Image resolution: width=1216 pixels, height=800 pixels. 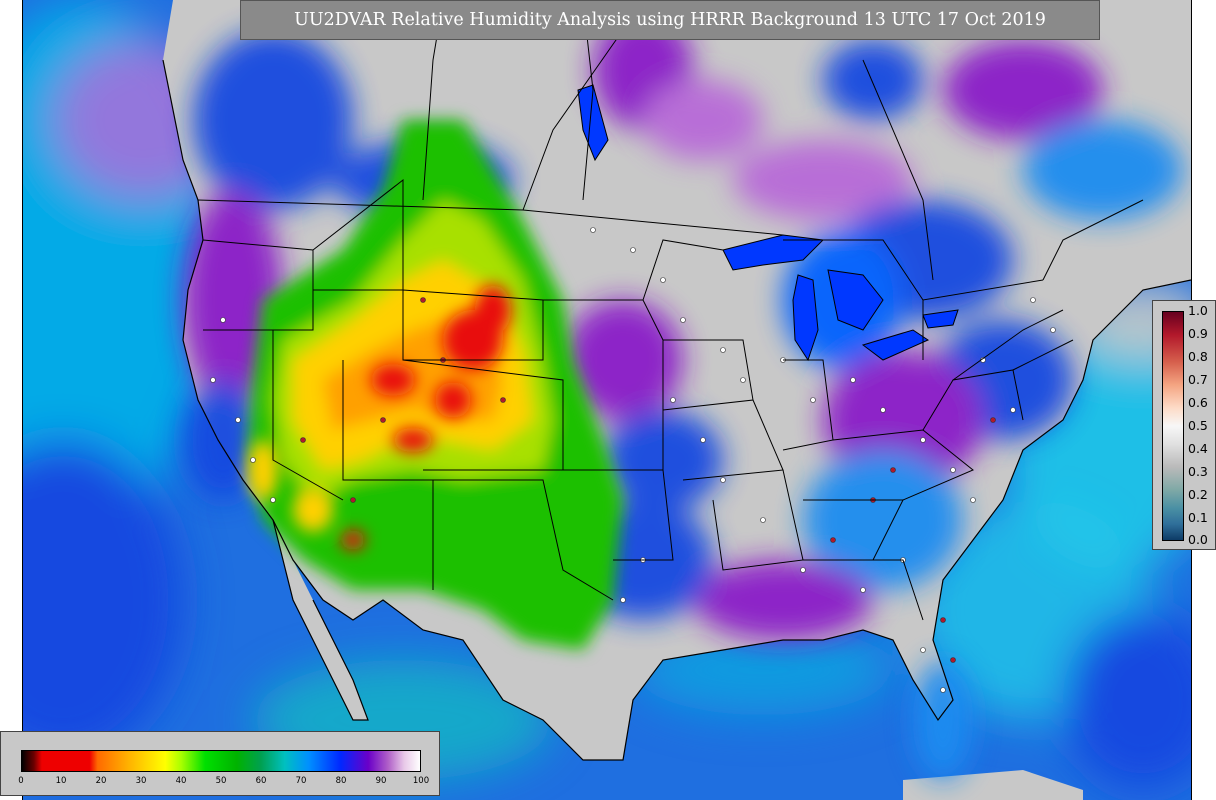 What do you see at coordinates (1198, 494) in the screenshot?
I see `analysis-colorbar-tick: 0.2` at bounding box center [1198, 494].